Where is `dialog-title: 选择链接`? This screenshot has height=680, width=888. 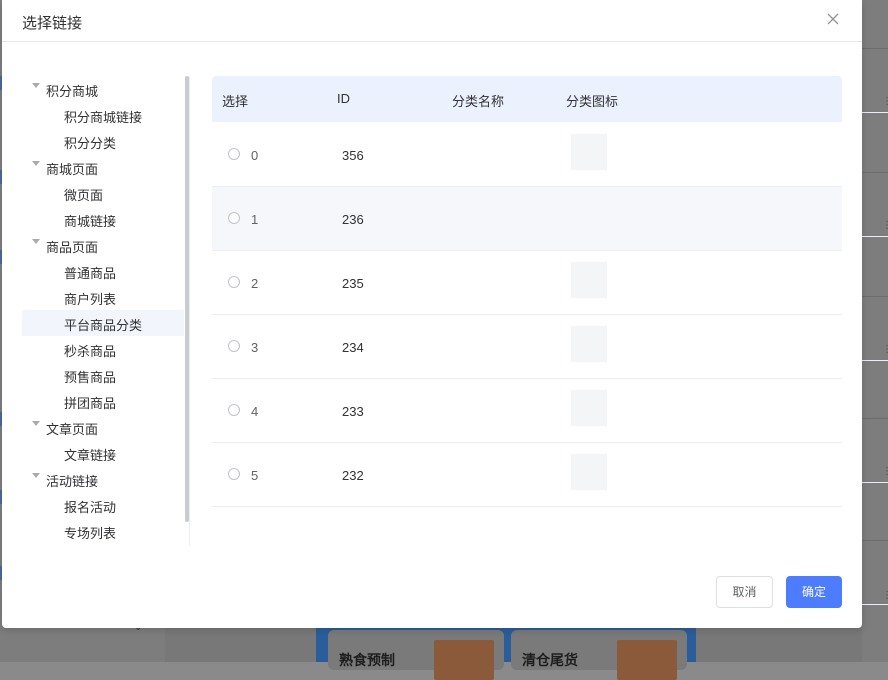 dialog-title: 选择链接 is located at coordinates (52, 23).